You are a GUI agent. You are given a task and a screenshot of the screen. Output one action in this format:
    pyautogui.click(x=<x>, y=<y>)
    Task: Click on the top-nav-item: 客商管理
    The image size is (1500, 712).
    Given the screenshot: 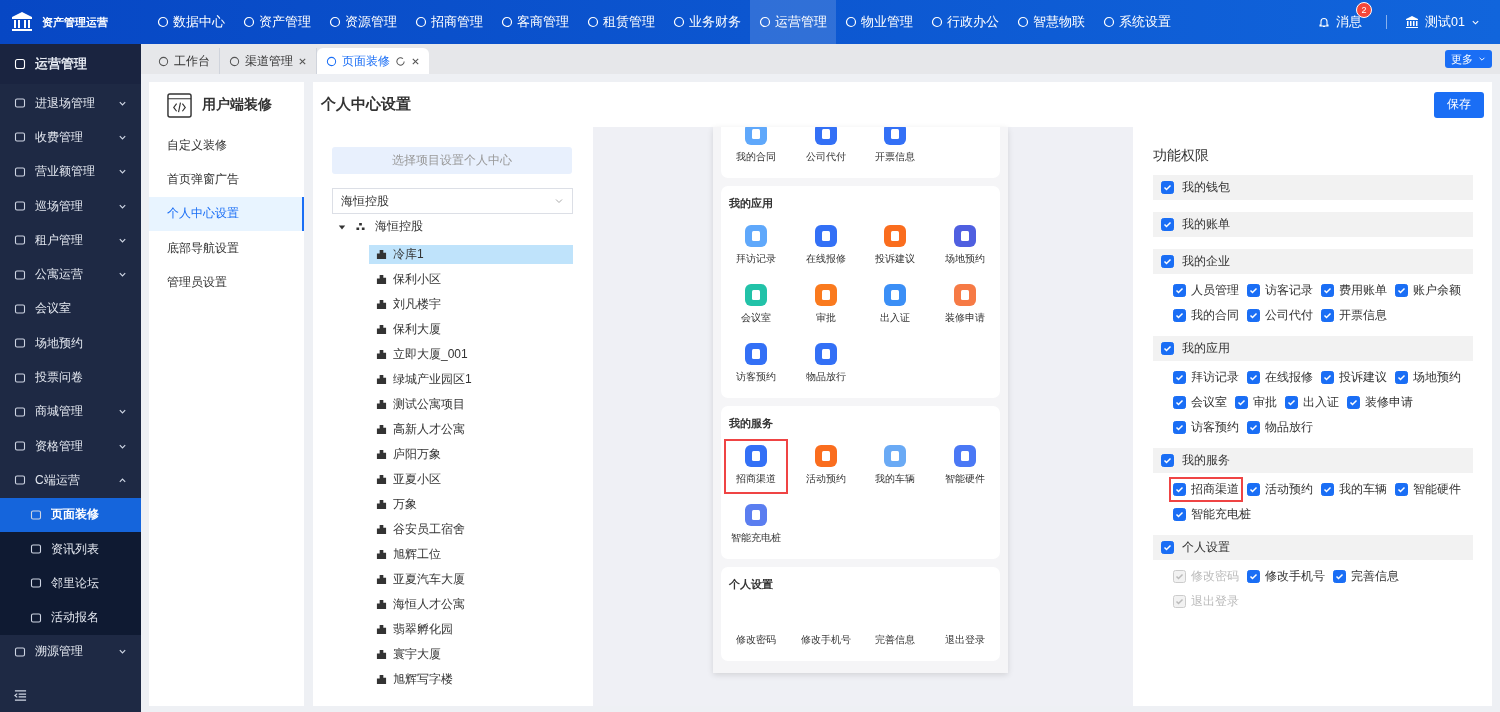 What is the action you would take?
    pyautogui.click(x=535, y=22)
    